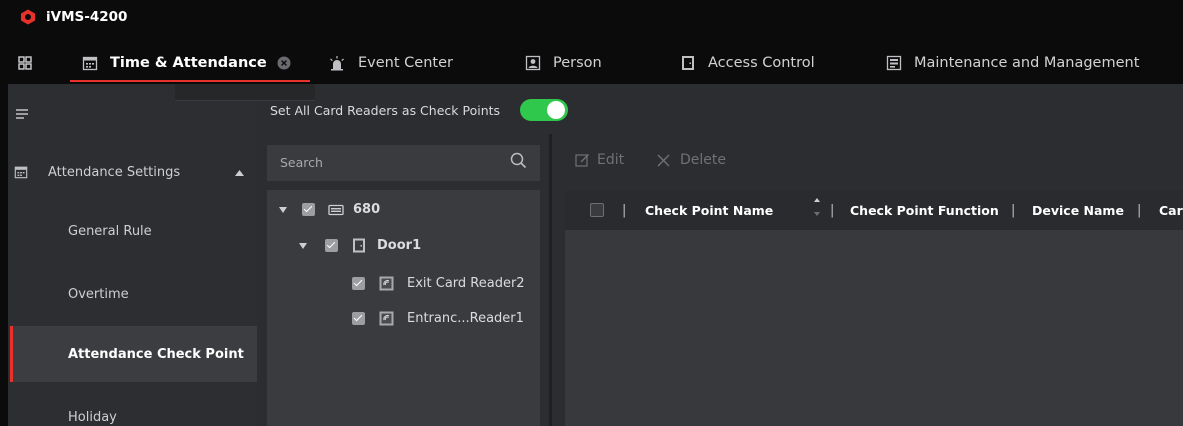 The image size is (1183, 426). What do you see at coordinates (337, 63) in the screenshot?
I see `alarm-light-icon` at bounding box center [337, 63].